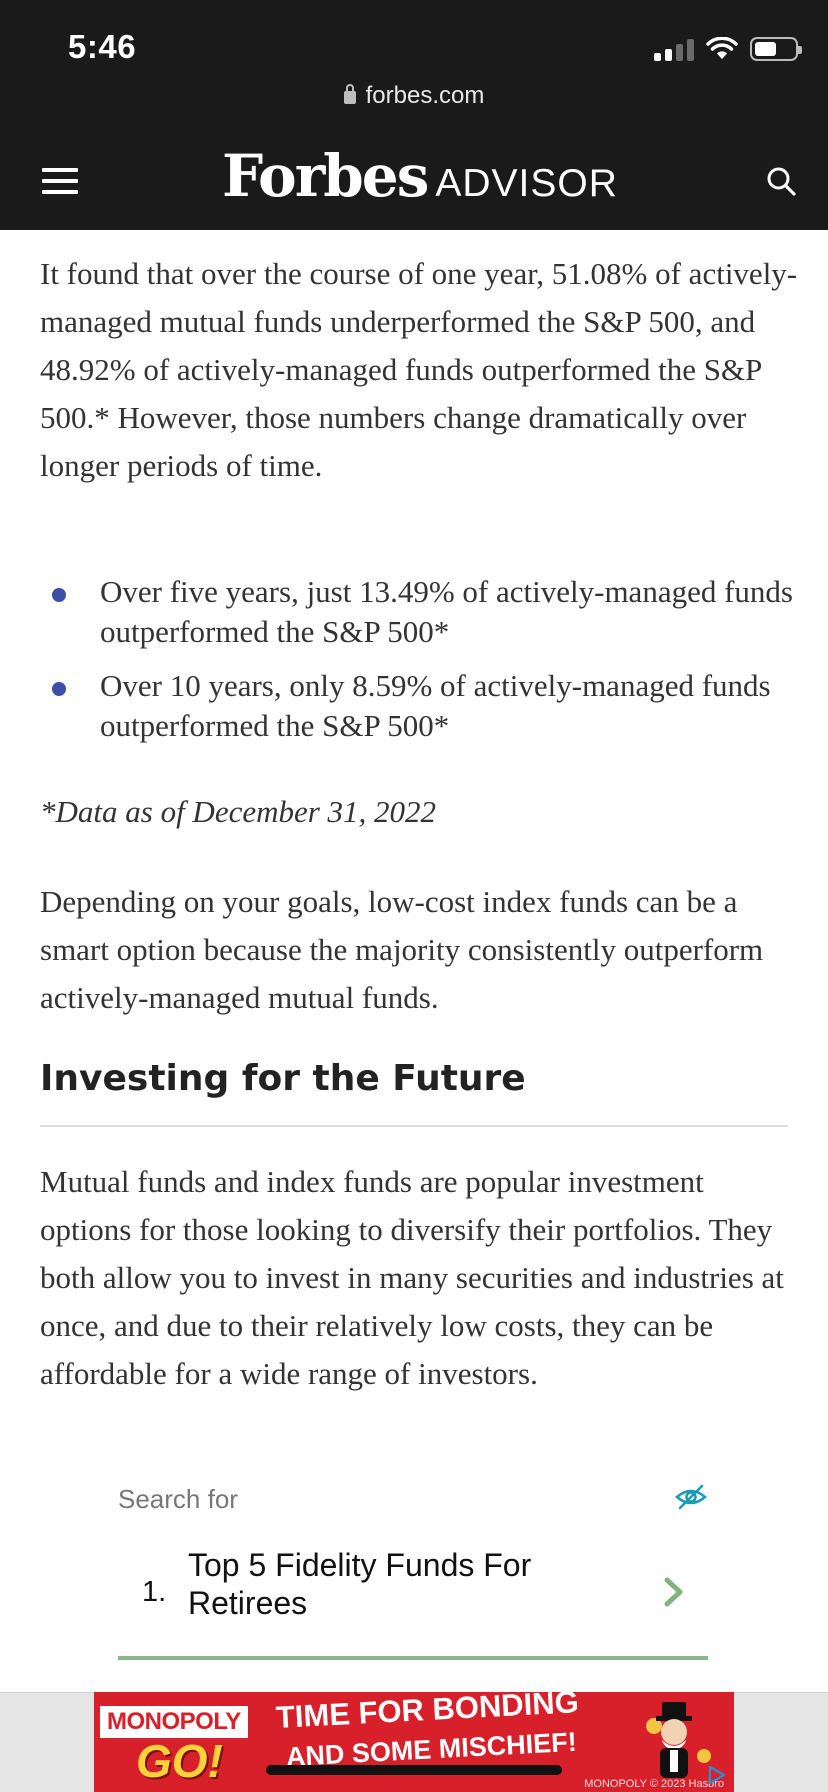 This screenshot has height=1792, width=828. I want to click on top-bar: 5:46 forbes.com Forbes ADVISOR, so click(414, 115).